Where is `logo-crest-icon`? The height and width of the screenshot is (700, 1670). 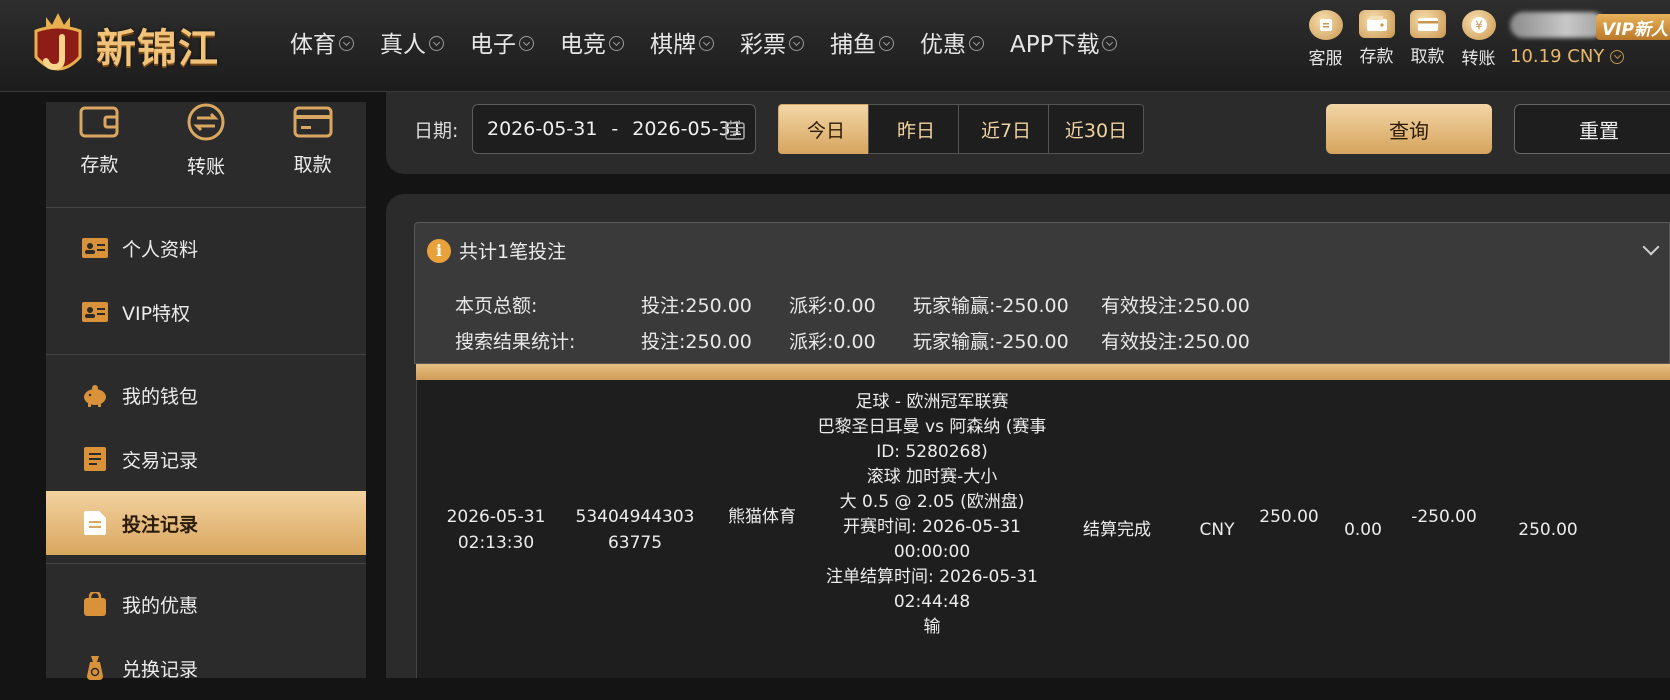 logo-crest-icon is located at coordinates (58, 45).